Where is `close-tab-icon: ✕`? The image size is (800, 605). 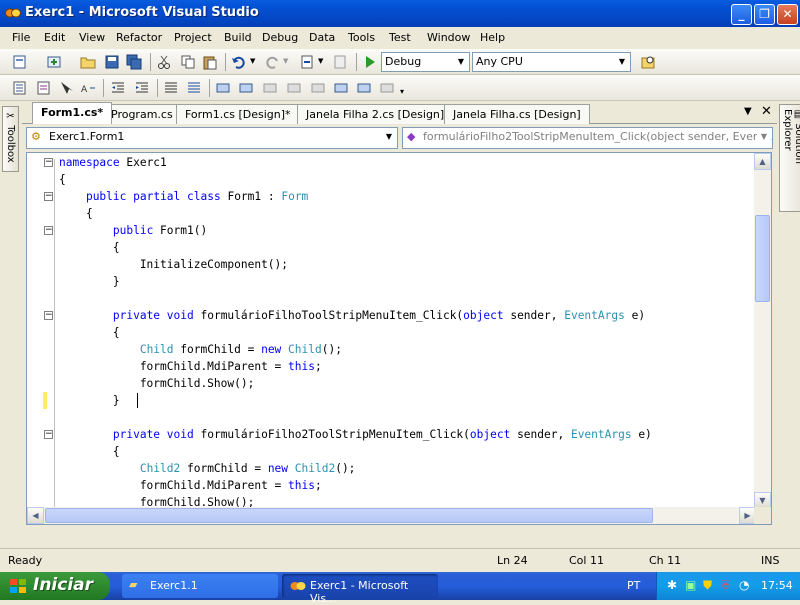 close-tab-icon: ✕ is located at coordinates (766, 111).